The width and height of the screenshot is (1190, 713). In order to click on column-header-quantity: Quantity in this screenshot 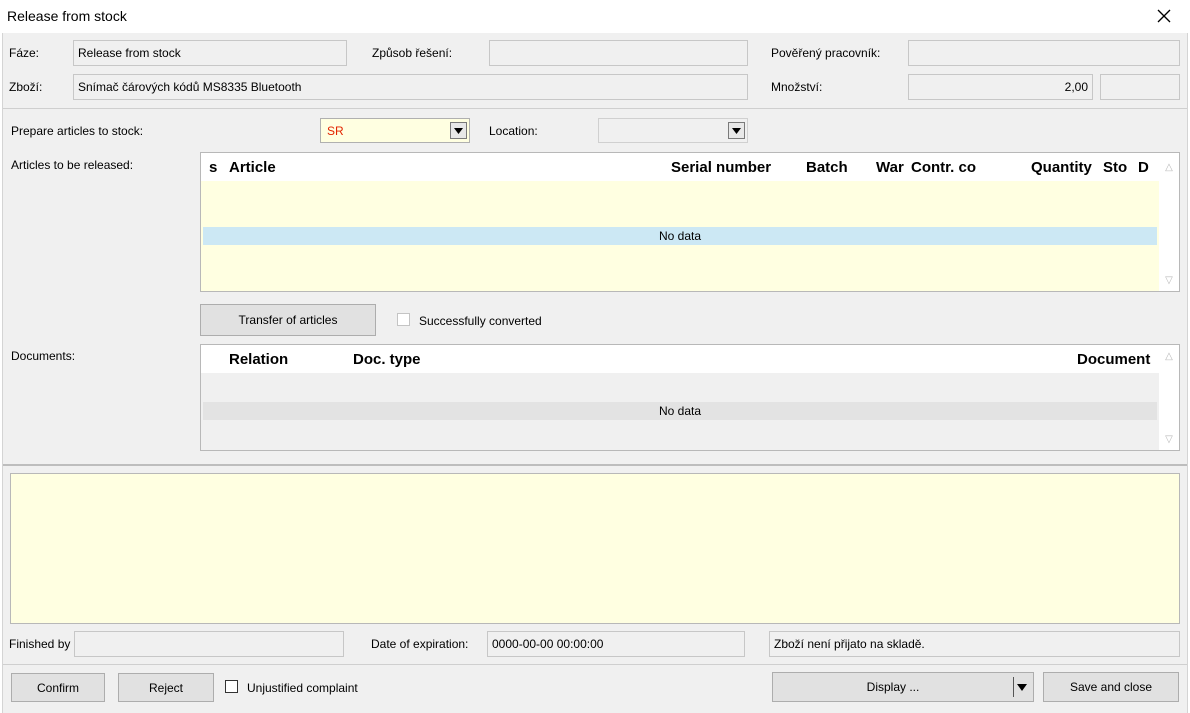, I will do `click(1066, 167)`.